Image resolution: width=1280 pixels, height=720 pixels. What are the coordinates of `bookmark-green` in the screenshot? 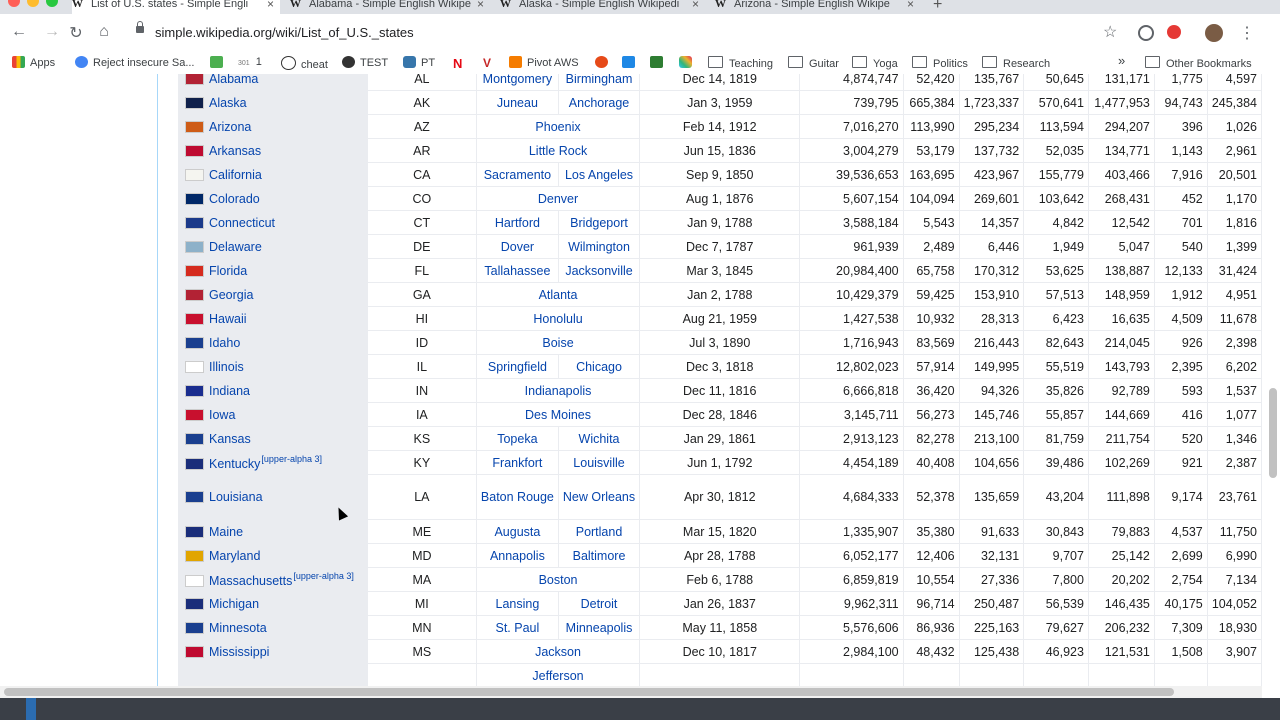 It's located at (659, 62).